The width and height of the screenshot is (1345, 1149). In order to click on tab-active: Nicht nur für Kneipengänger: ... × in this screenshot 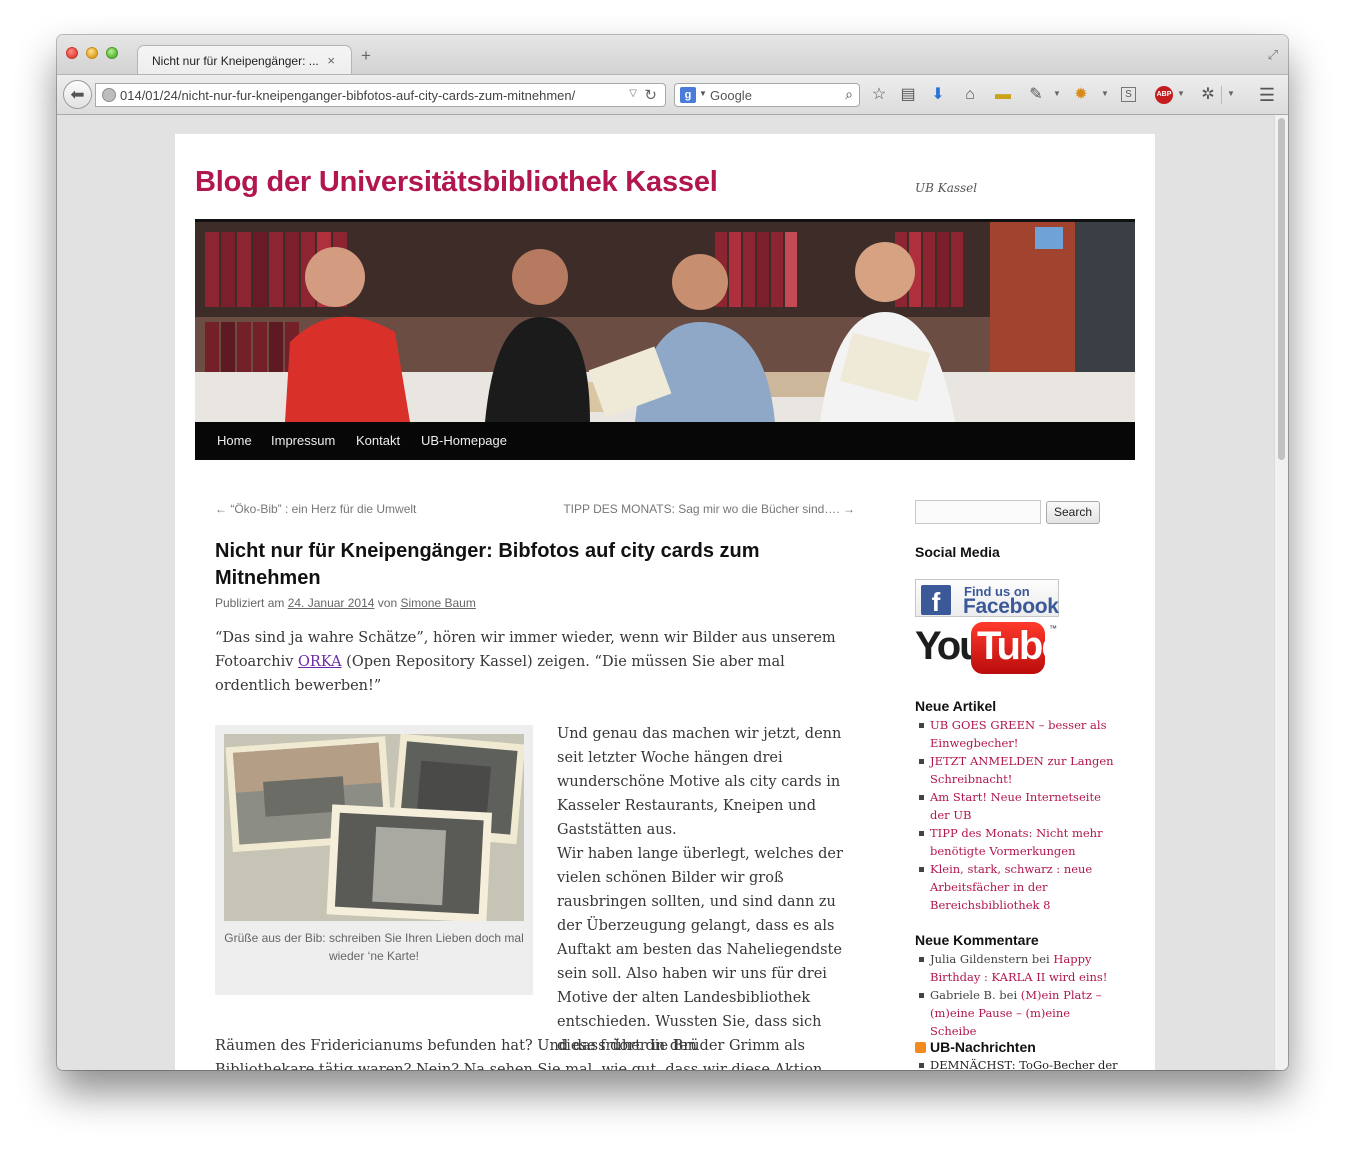, I will do `click(244, 60)`.